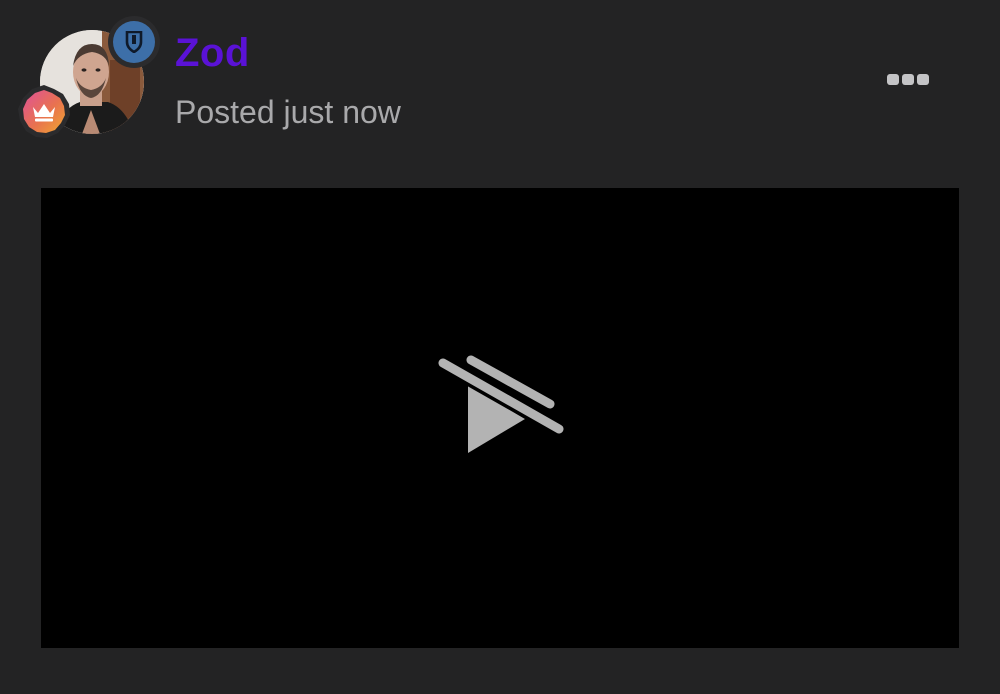  Describe the element at coordinates (89, 77) in the screenshot. I see `avatar-container` at that location.